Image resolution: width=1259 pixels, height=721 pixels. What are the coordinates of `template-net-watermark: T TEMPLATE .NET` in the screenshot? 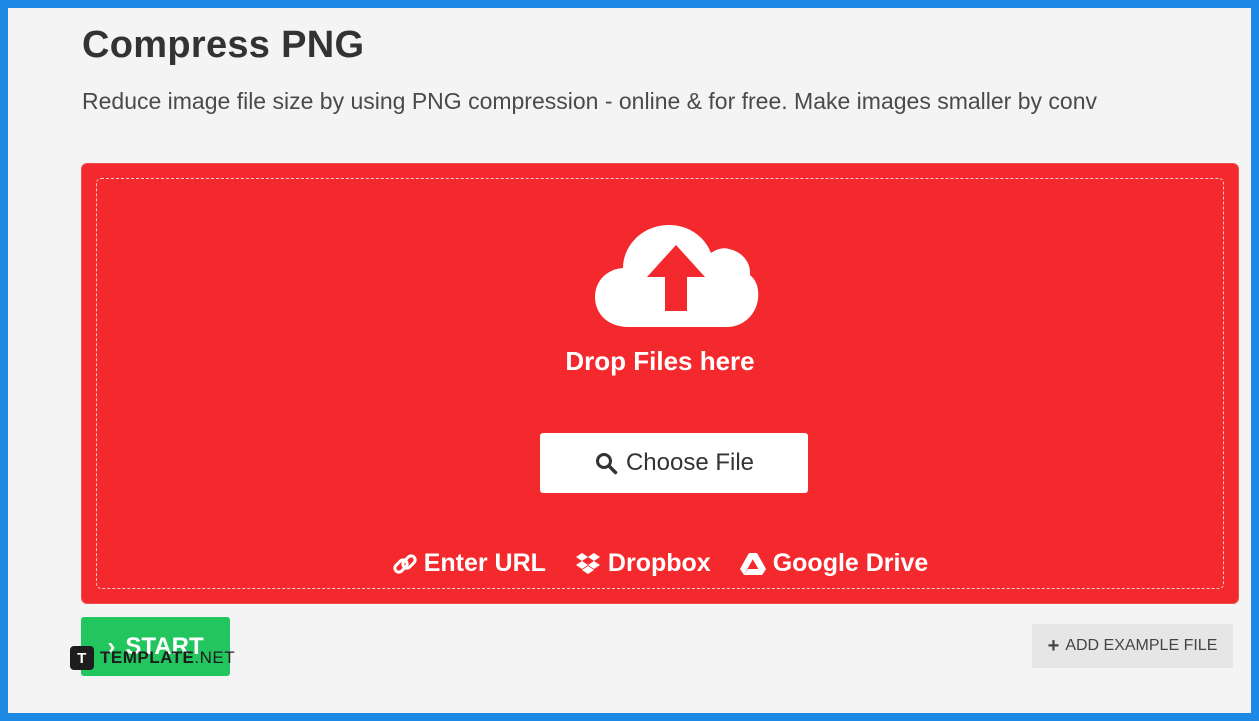 It's located at (152, 658).